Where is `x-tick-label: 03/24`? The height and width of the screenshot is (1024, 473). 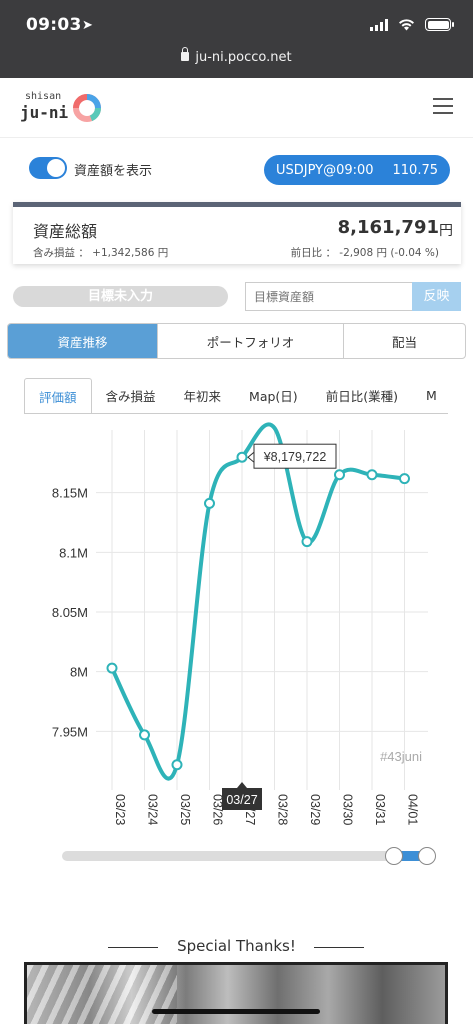 x-tick-label: 03/24 is located at coordinates (153, 809).